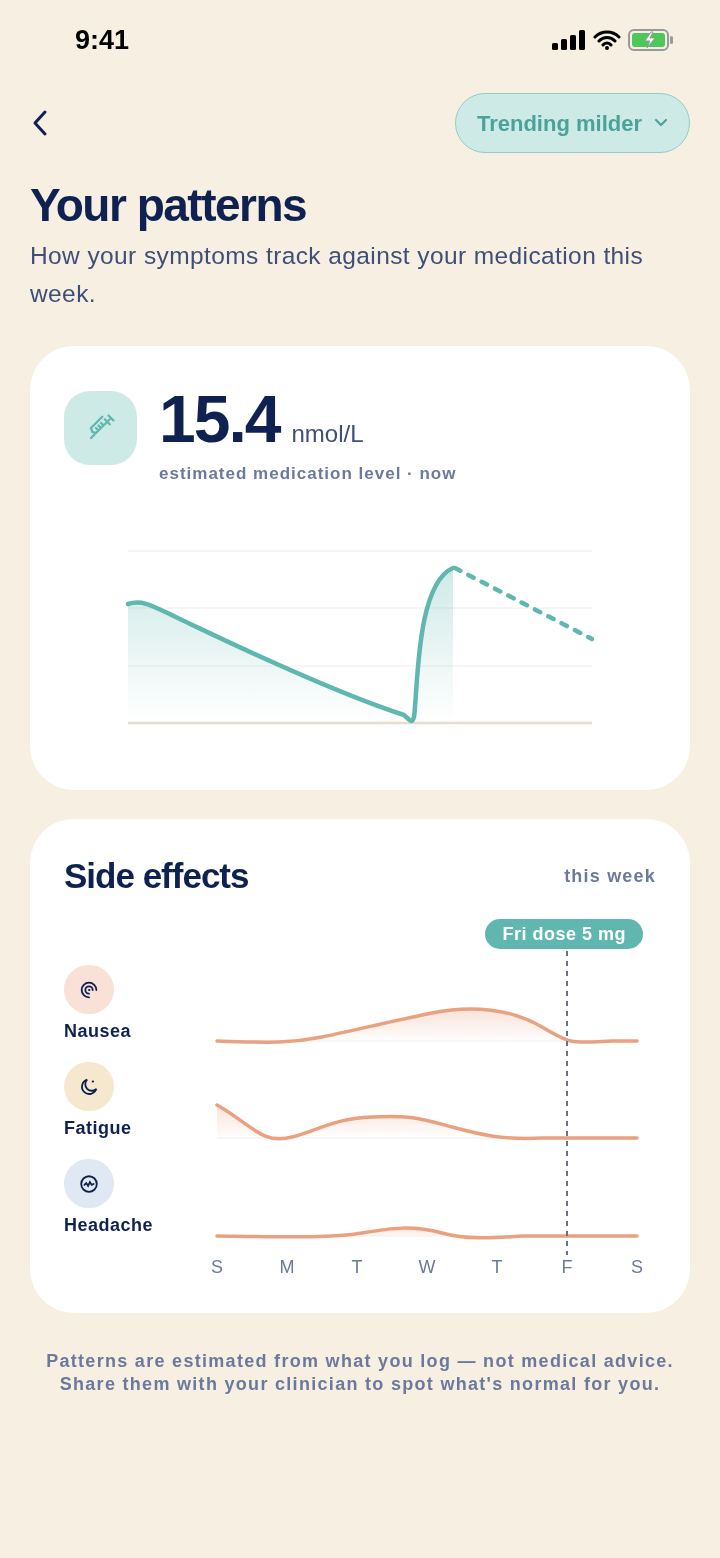 This screenshot has width=720, height=1558. I want to click on wifi-icon, so click(607, 40).